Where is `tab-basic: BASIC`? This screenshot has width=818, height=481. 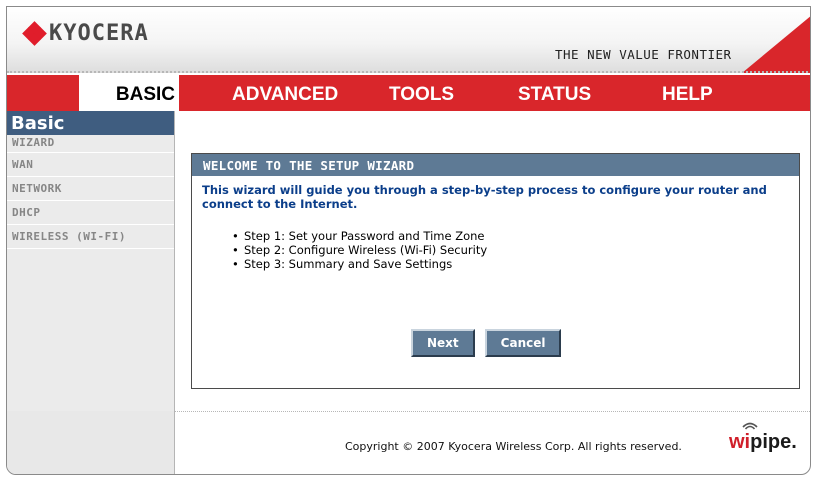
tab-basic: BASIC is located at coordinates (129, 93).